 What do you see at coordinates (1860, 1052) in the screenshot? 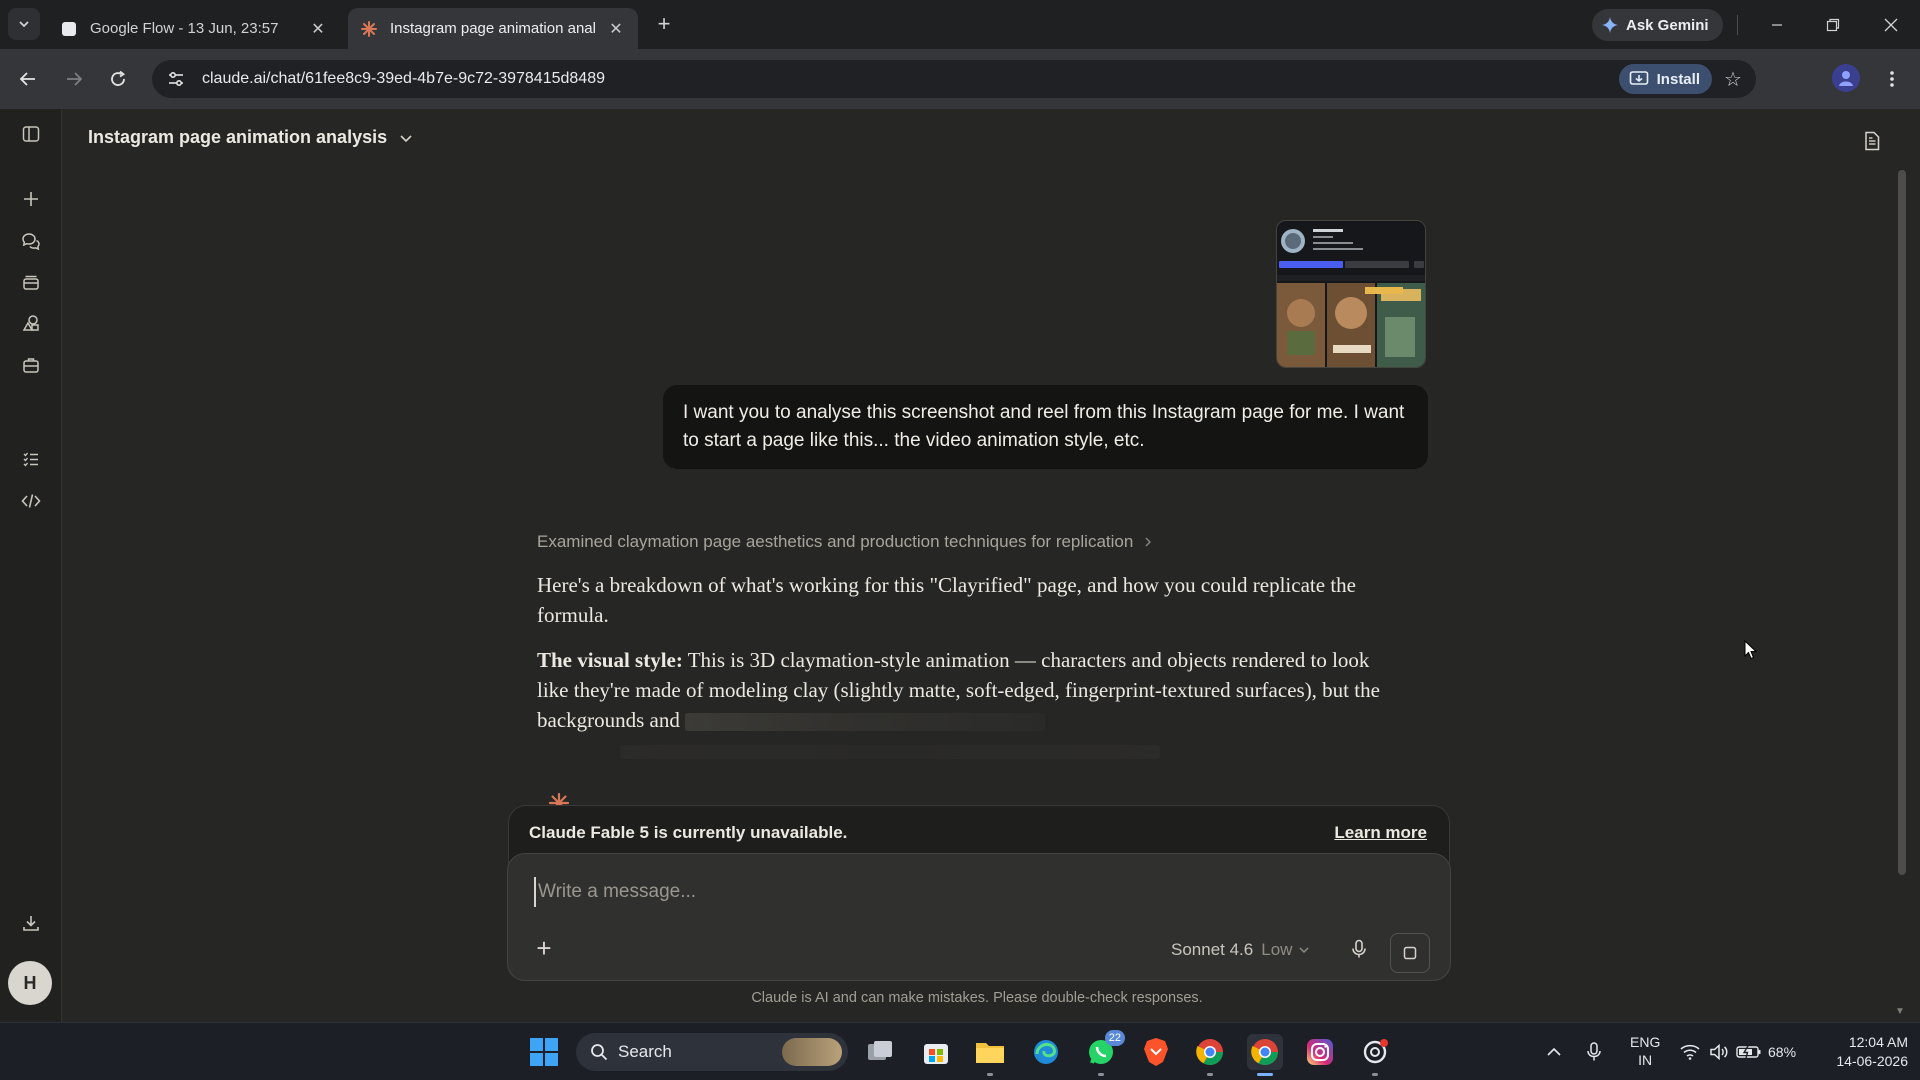
I see `system-clock: 12:04 AM 14-06-2026` at bounding box center [1860, 1052].